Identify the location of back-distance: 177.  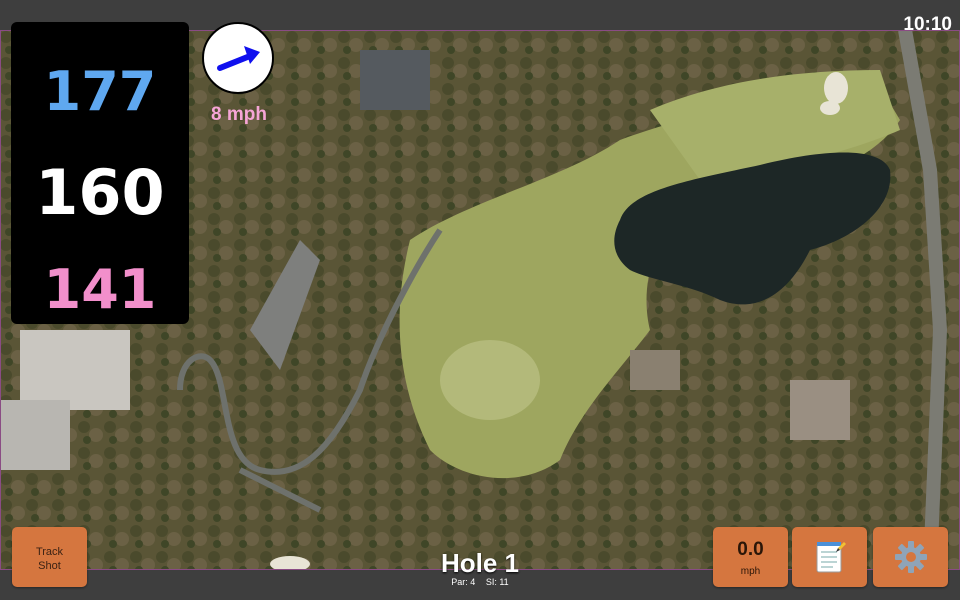
(100, 91).